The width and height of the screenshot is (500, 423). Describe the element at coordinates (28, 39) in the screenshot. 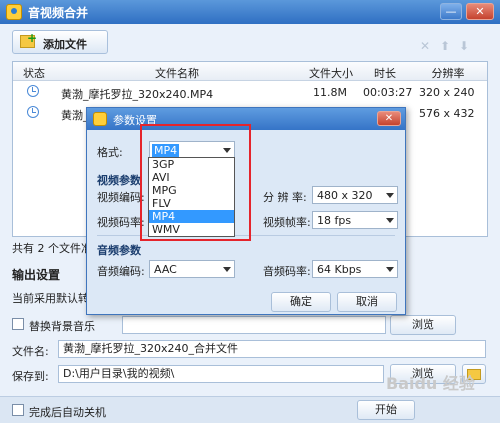

I see `add-folder-icon` at that location.